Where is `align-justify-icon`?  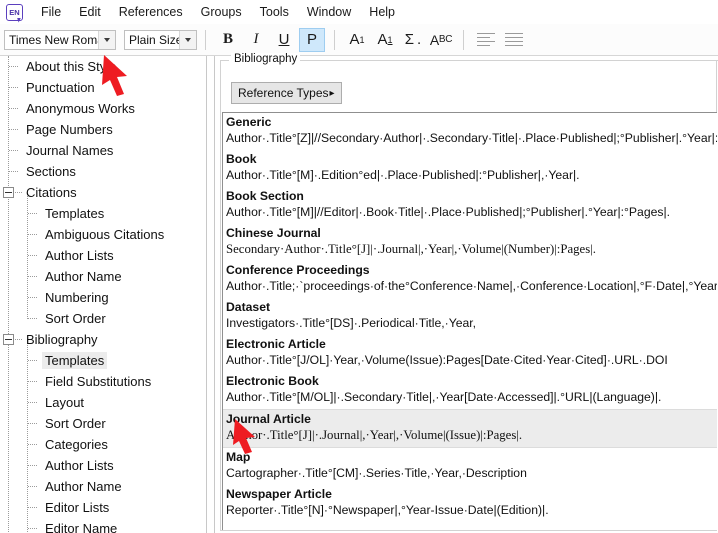 align-justify-icon is located at coordinates (514, 39).